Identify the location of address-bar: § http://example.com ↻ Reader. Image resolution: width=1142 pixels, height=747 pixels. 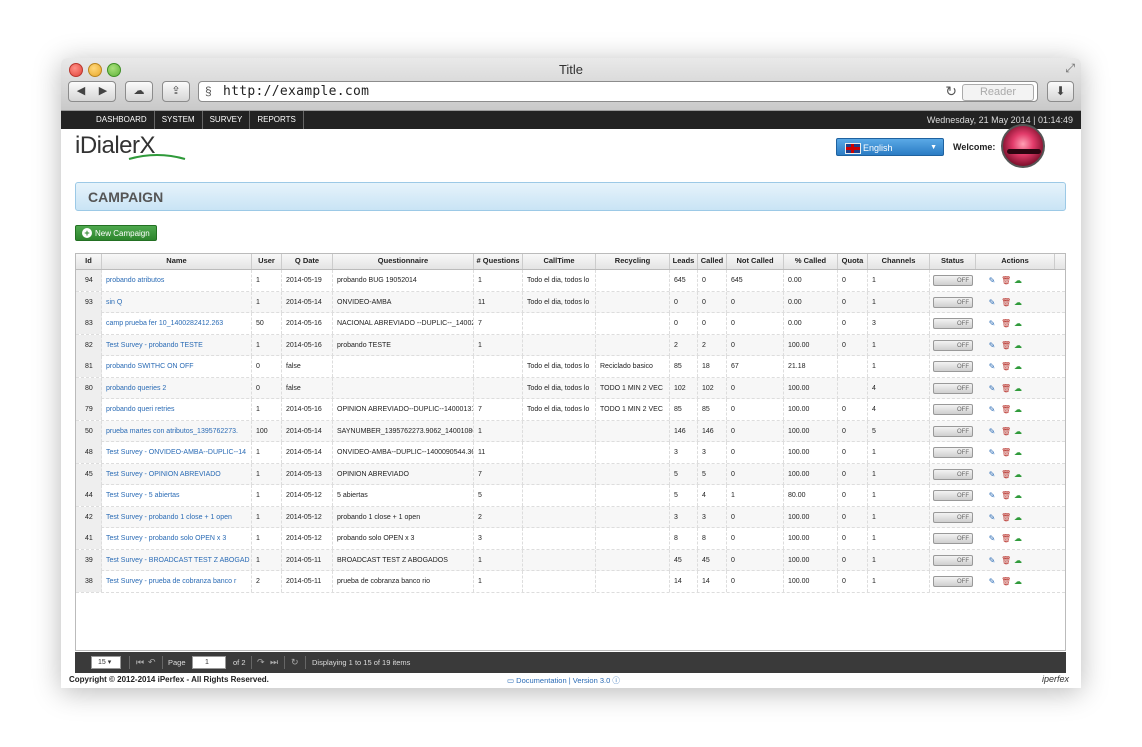
(618, 91).